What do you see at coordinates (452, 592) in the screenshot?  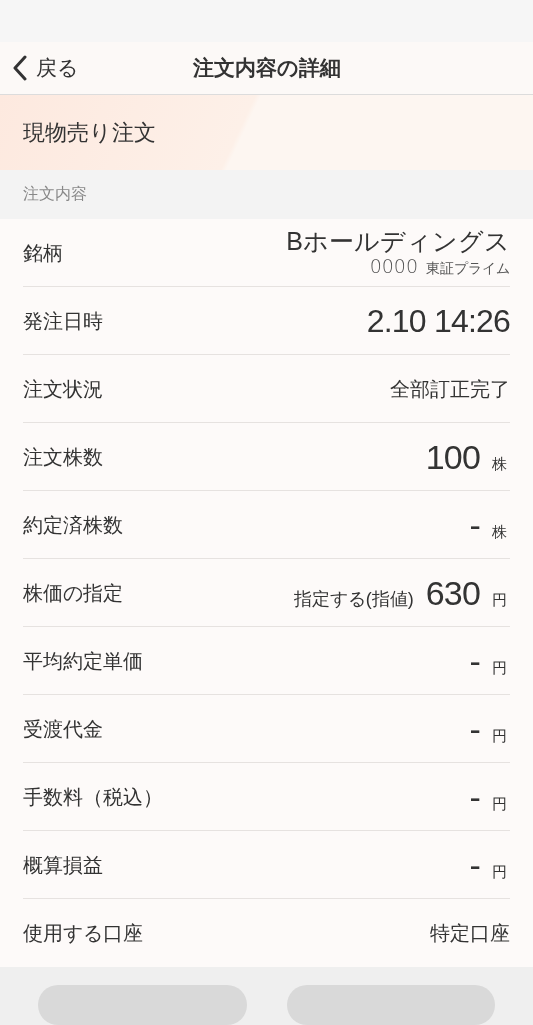 I see `value-number: 630` at bounding box center [452, 592].